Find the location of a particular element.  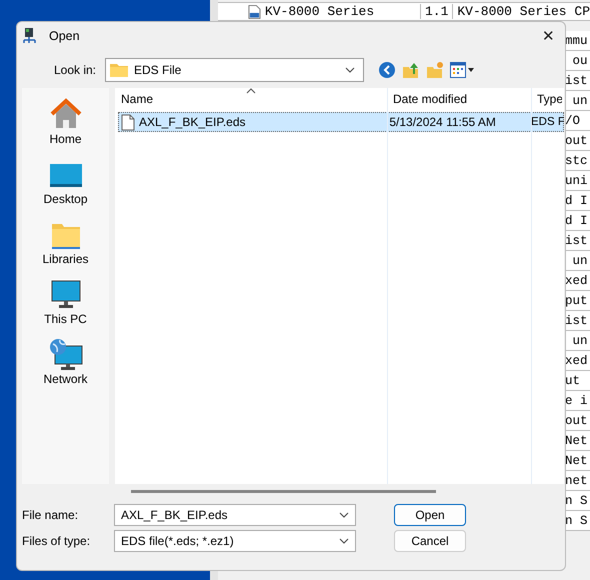

place-item: Network is located at coordinates (66, 360).